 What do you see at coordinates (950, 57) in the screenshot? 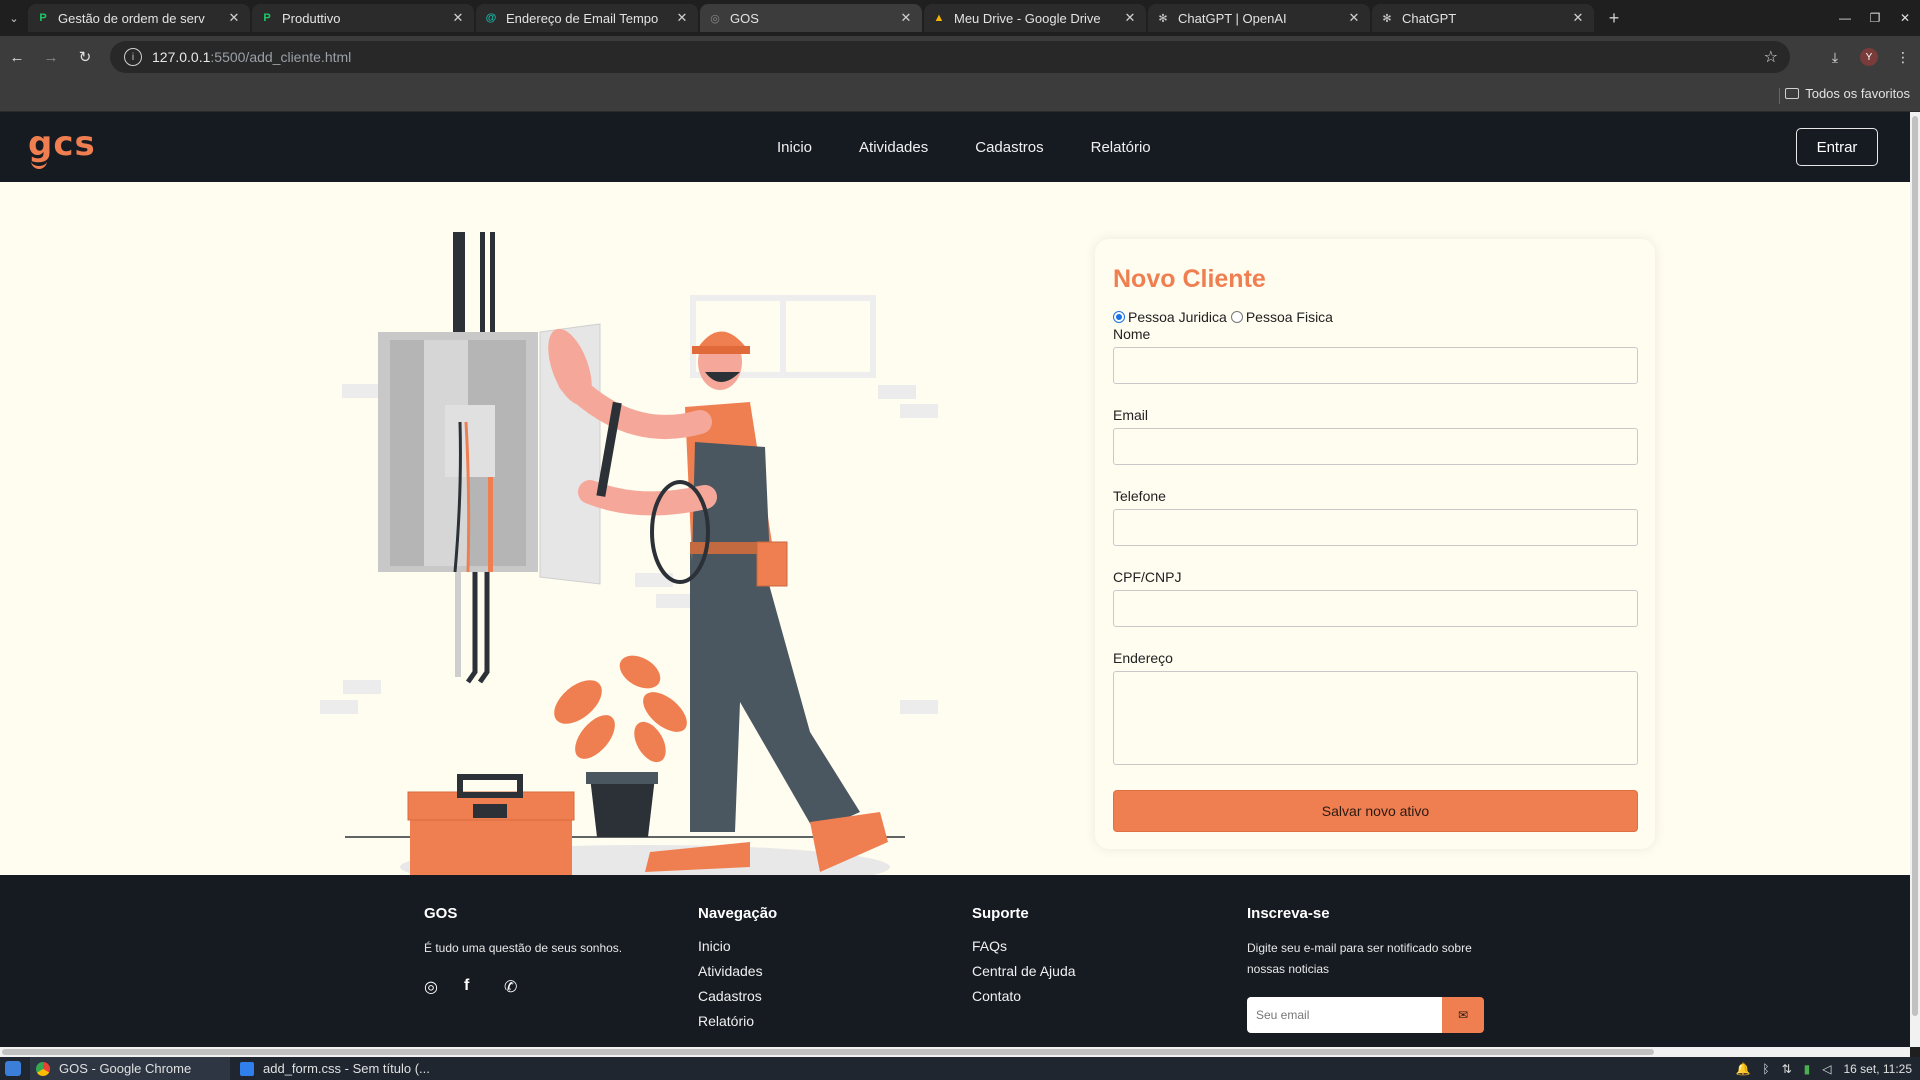
I see `address-bar: i 127.0.0.1:5500/add_cliente.html ☆` at bounding box center [950, 57].